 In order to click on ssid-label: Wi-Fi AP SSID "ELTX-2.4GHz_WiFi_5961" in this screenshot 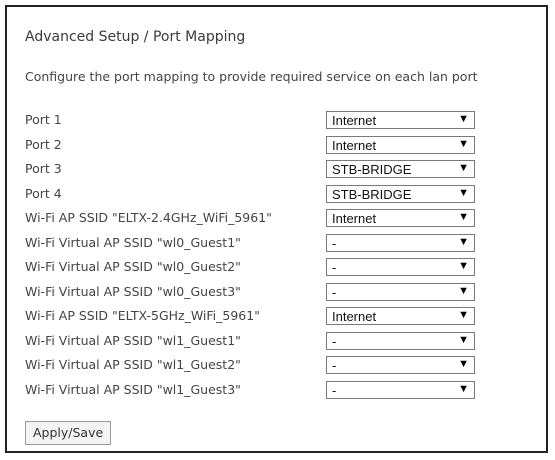, I will do `click(148, 217)`.